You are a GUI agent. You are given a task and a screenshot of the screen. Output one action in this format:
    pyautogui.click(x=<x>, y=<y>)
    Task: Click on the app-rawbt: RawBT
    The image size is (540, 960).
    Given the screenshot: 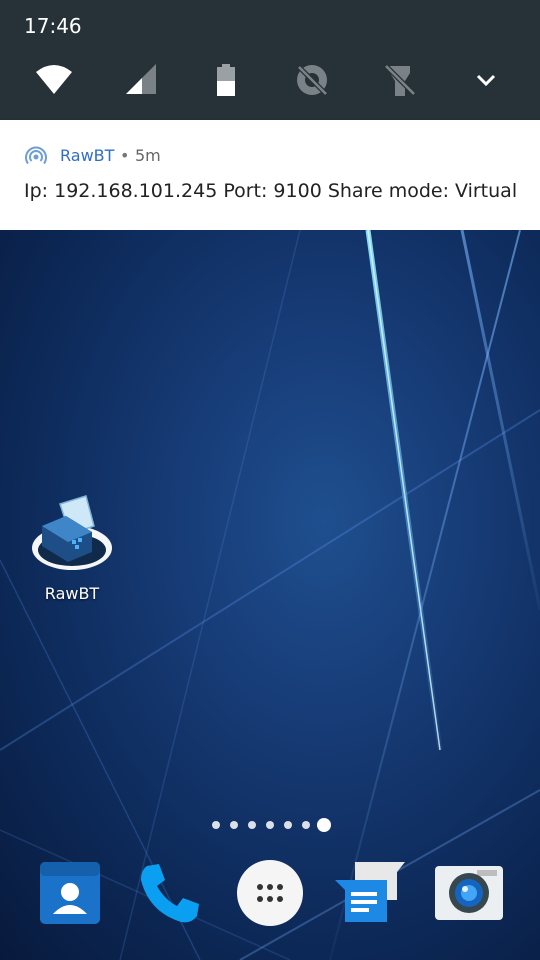 What is the action you would take?
    pyautogui.click(x=72, y=547)
    